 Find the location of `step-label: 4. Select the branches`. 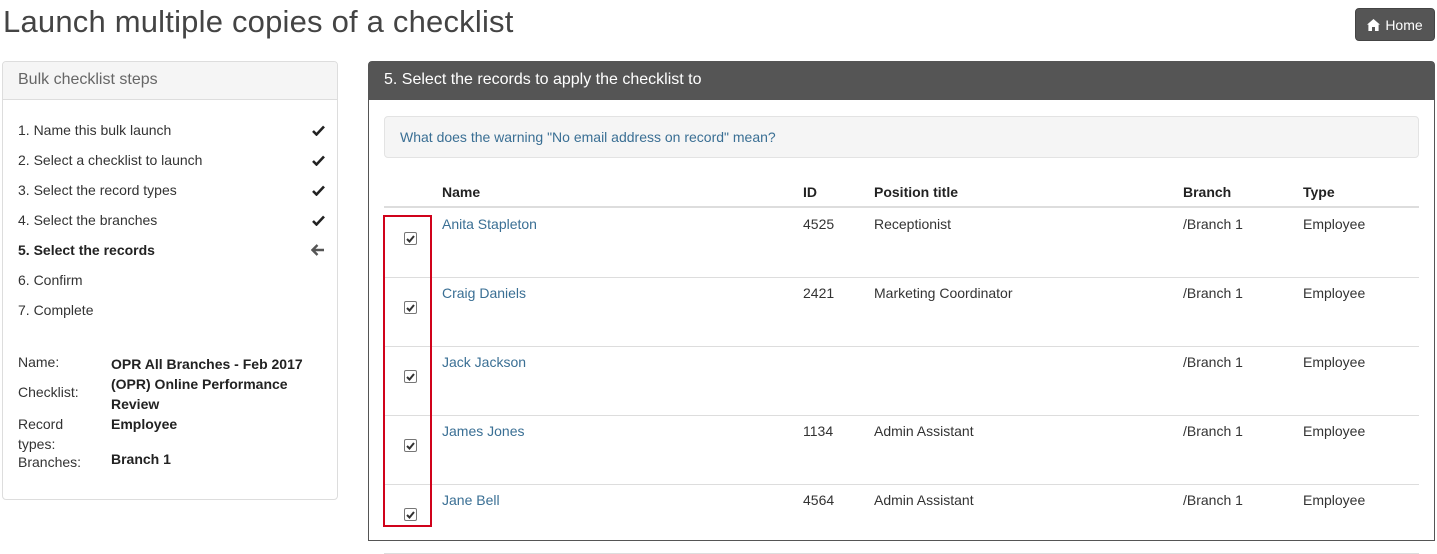

step-label: 4. Select the branches is located at coordinates (88, 220).